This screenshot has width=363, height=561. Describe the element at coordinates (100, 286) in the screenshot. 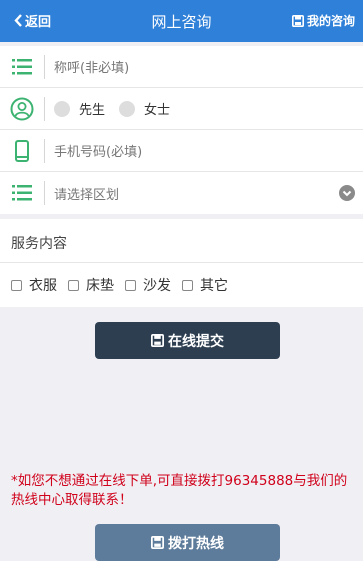

I see `option-label: 床垫` at that location.